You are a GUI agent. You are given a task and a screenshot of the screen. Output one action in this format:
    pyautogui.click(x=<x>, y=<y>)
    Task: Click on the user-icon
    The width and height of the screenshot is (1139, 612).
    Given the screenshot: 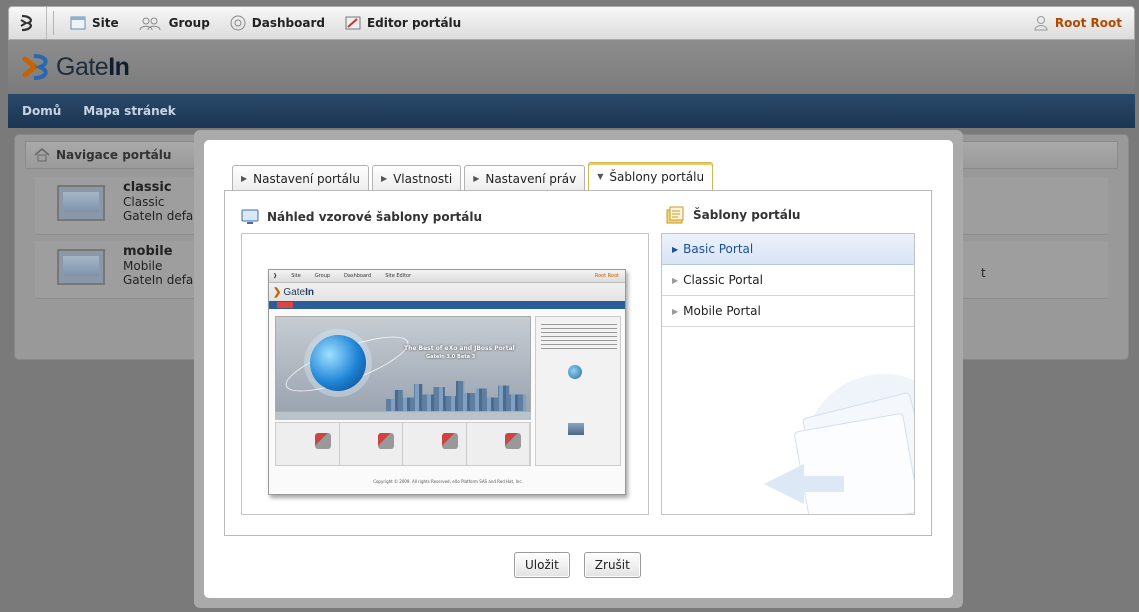 What is the action you would take?
    pyautogui.click(x=1041, y=23)
    